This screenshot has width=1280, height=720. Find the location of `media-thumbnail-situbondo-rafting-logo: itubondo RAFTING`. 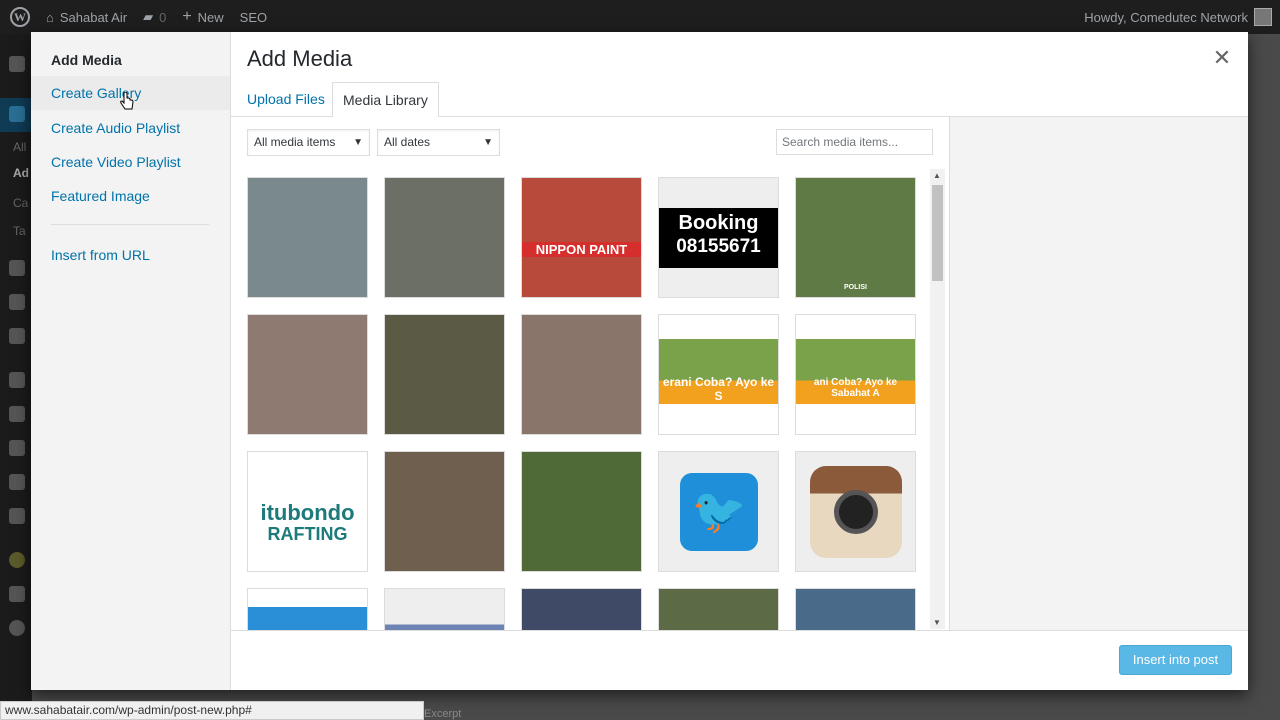

media-thumbnail-situbondo-rafting-logo: itubondo RAFTING is located at coordinates (307, 511).